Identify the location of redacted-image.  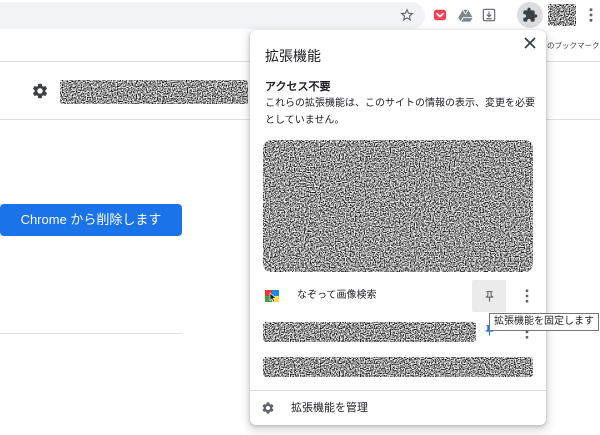
(398, 206).